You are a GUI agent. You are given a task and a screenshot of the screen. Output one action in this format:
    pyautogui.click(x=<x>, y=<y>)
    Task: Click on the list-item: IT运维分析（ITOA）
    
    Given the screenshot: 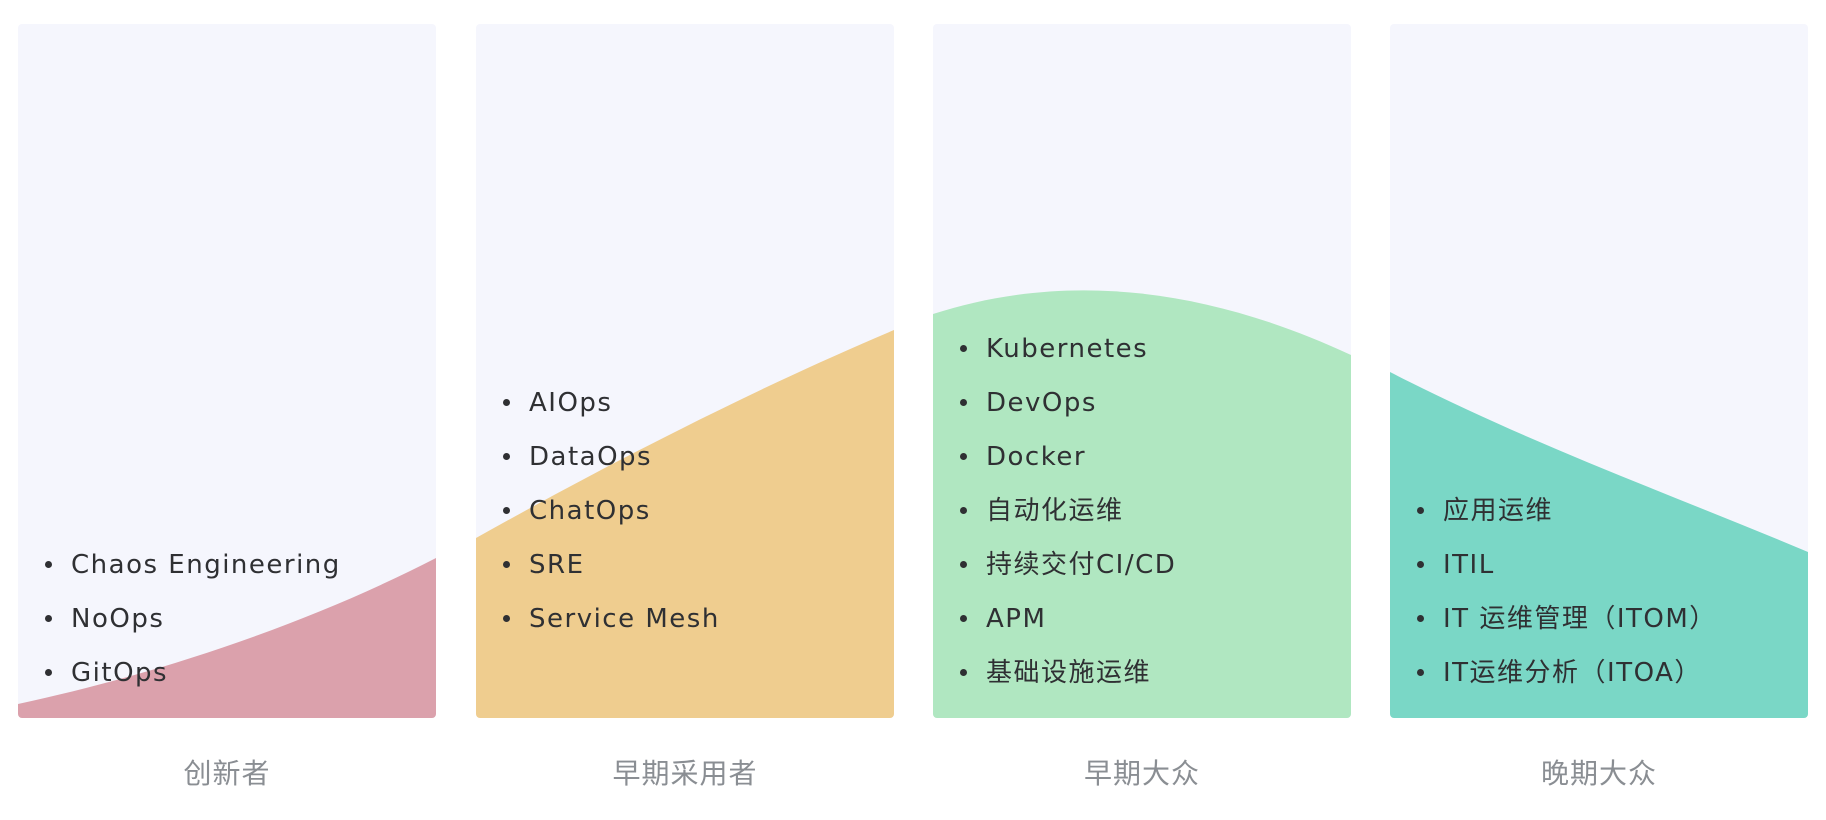 What is the action you would take?
    pyautogui.click(x=1567, y=673)
    